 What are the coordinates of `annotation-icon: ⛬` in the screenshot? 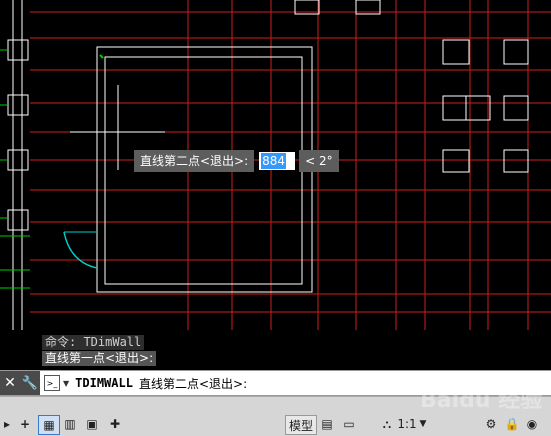 It's located at (387, 424).